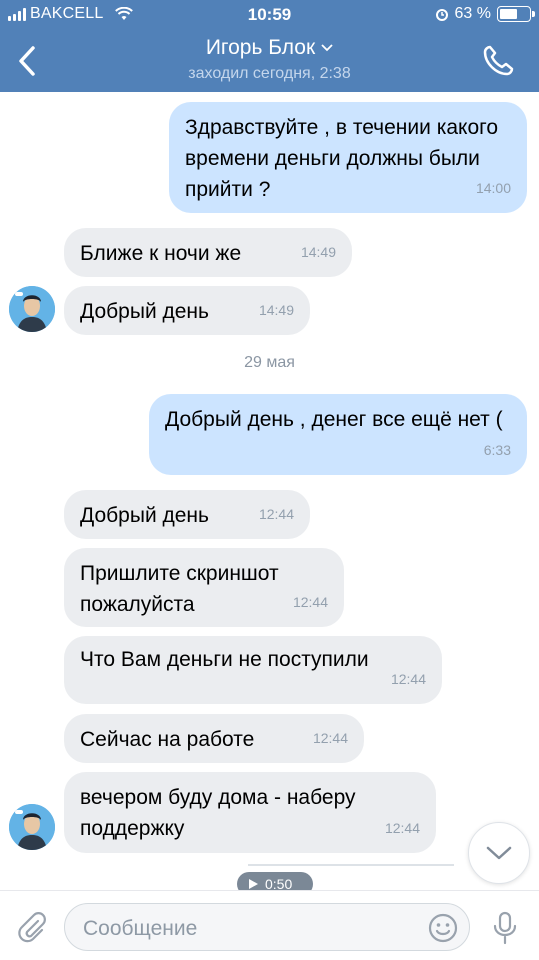 Image resolution: width=539 pixels, height=960 pixels. I want to click on message-text: Добрый день , денег все ещё нет (, so click(334, 419).